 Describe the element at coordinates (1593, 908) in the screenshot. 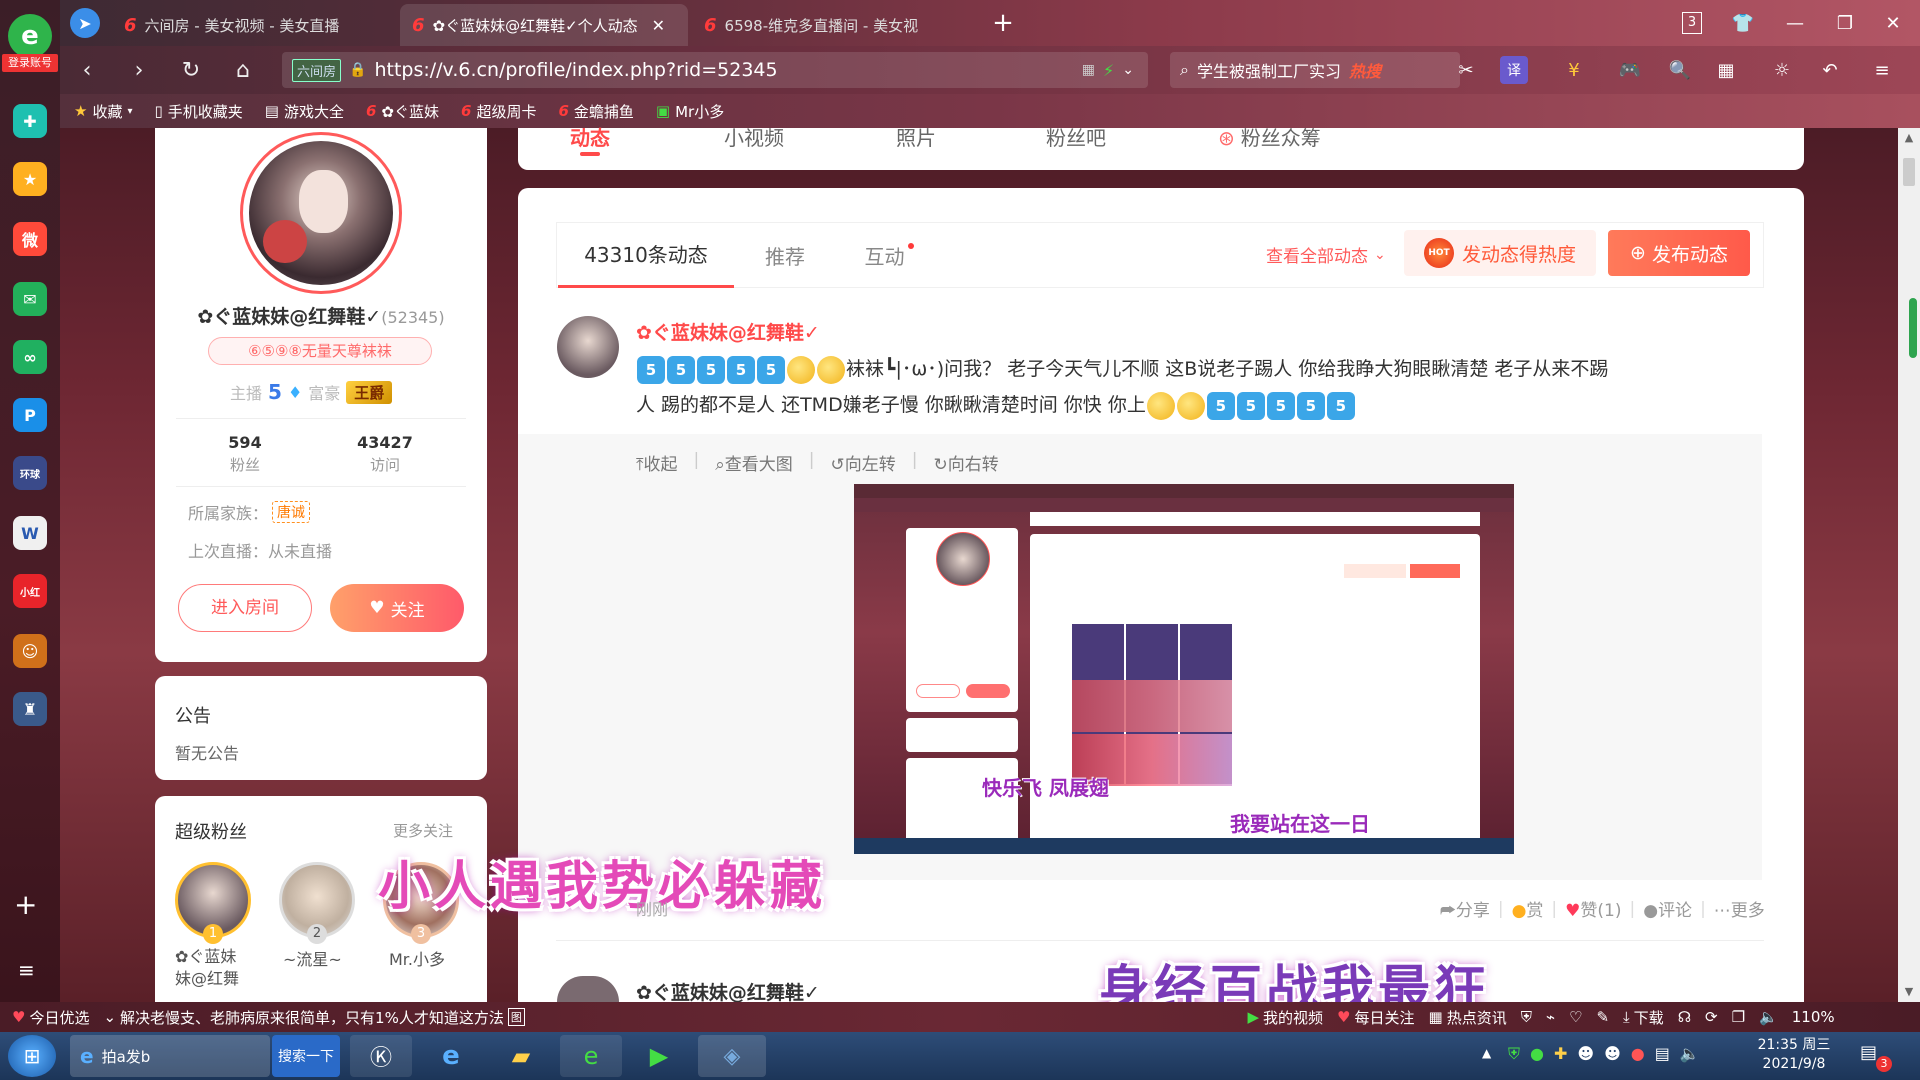

I see `like-button: ♥赞(1)` at that location.